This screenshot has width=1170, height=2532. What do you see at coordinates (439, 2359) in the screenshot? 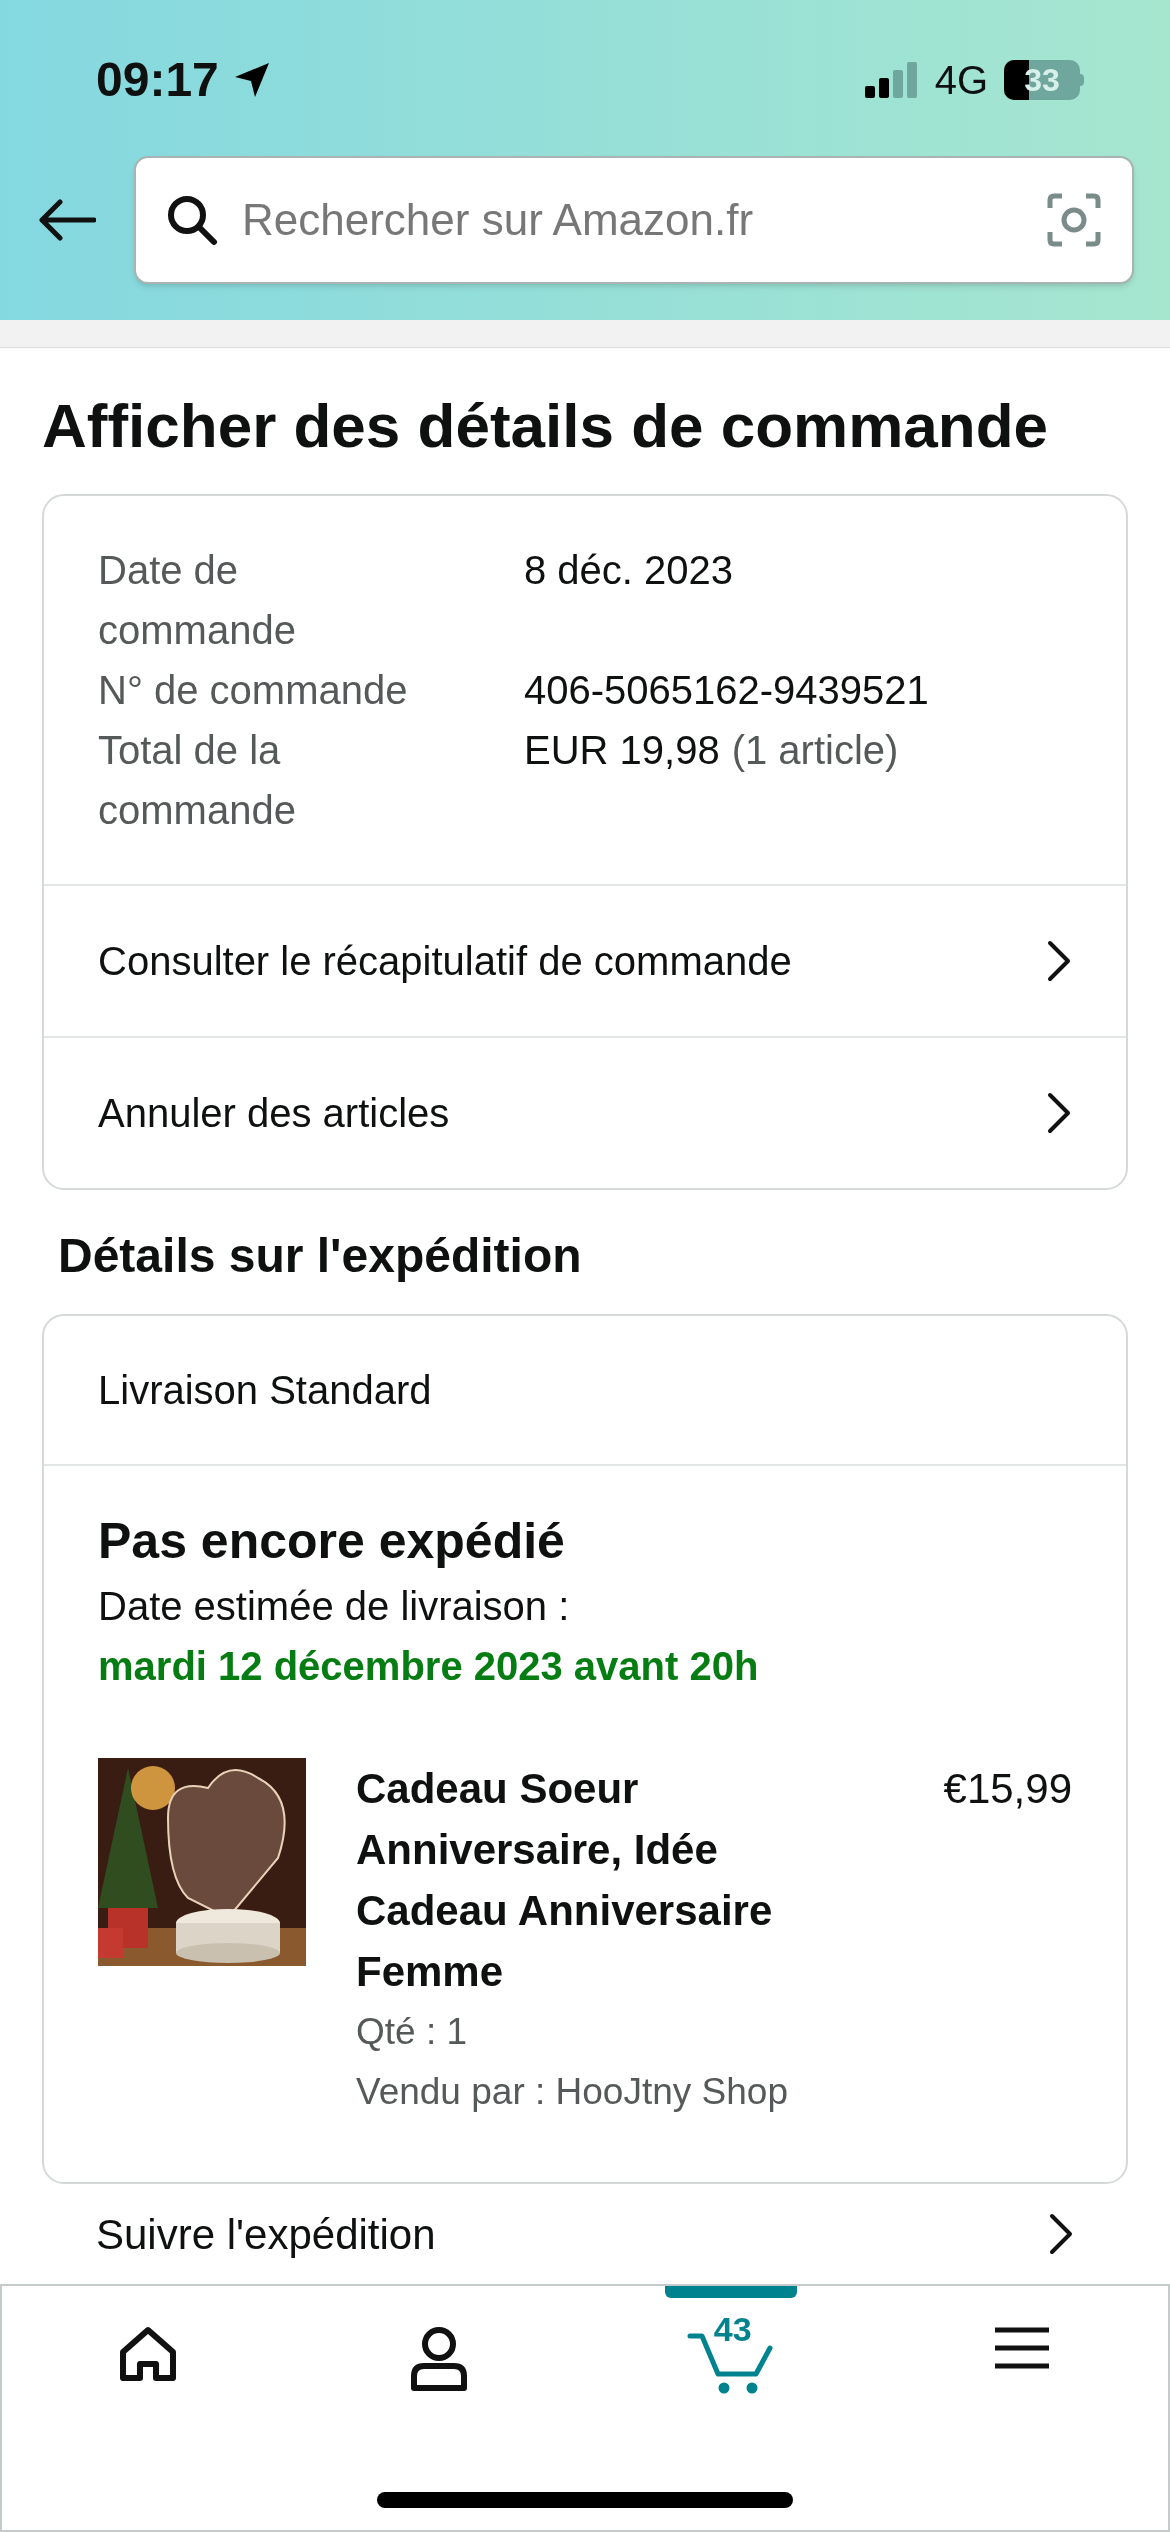
I see `person-icon` at bounding box center [439, 2359].